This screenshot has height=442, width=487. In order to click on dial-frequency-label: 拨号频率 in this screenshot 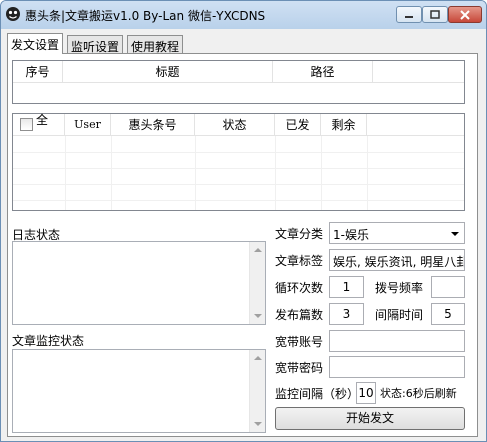, I will do `click(399, 288)`.